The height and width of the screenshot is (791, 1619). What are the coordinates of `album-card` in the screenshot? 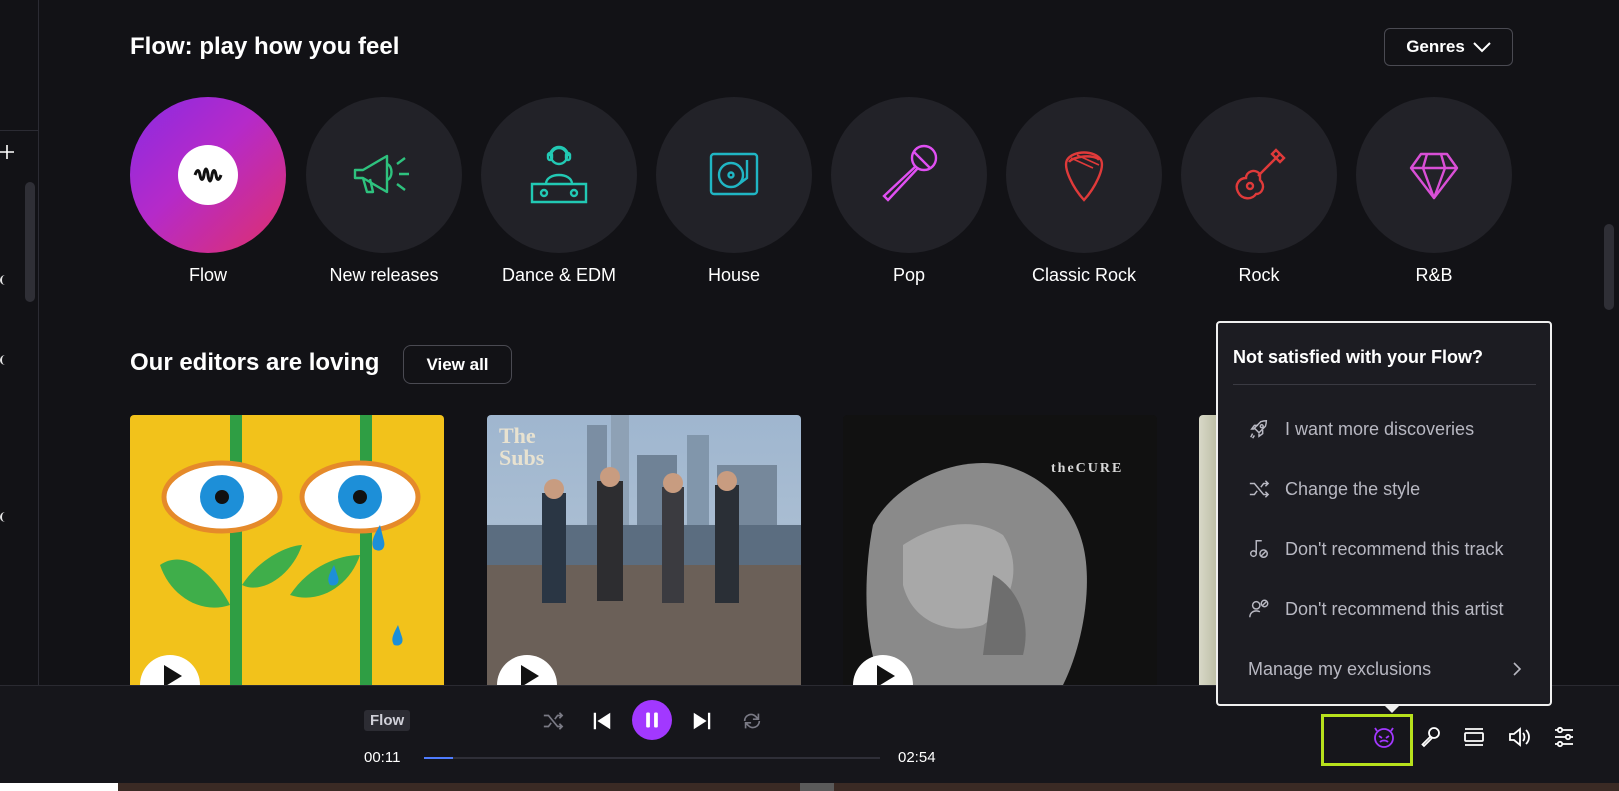 It's located at (287, 550).